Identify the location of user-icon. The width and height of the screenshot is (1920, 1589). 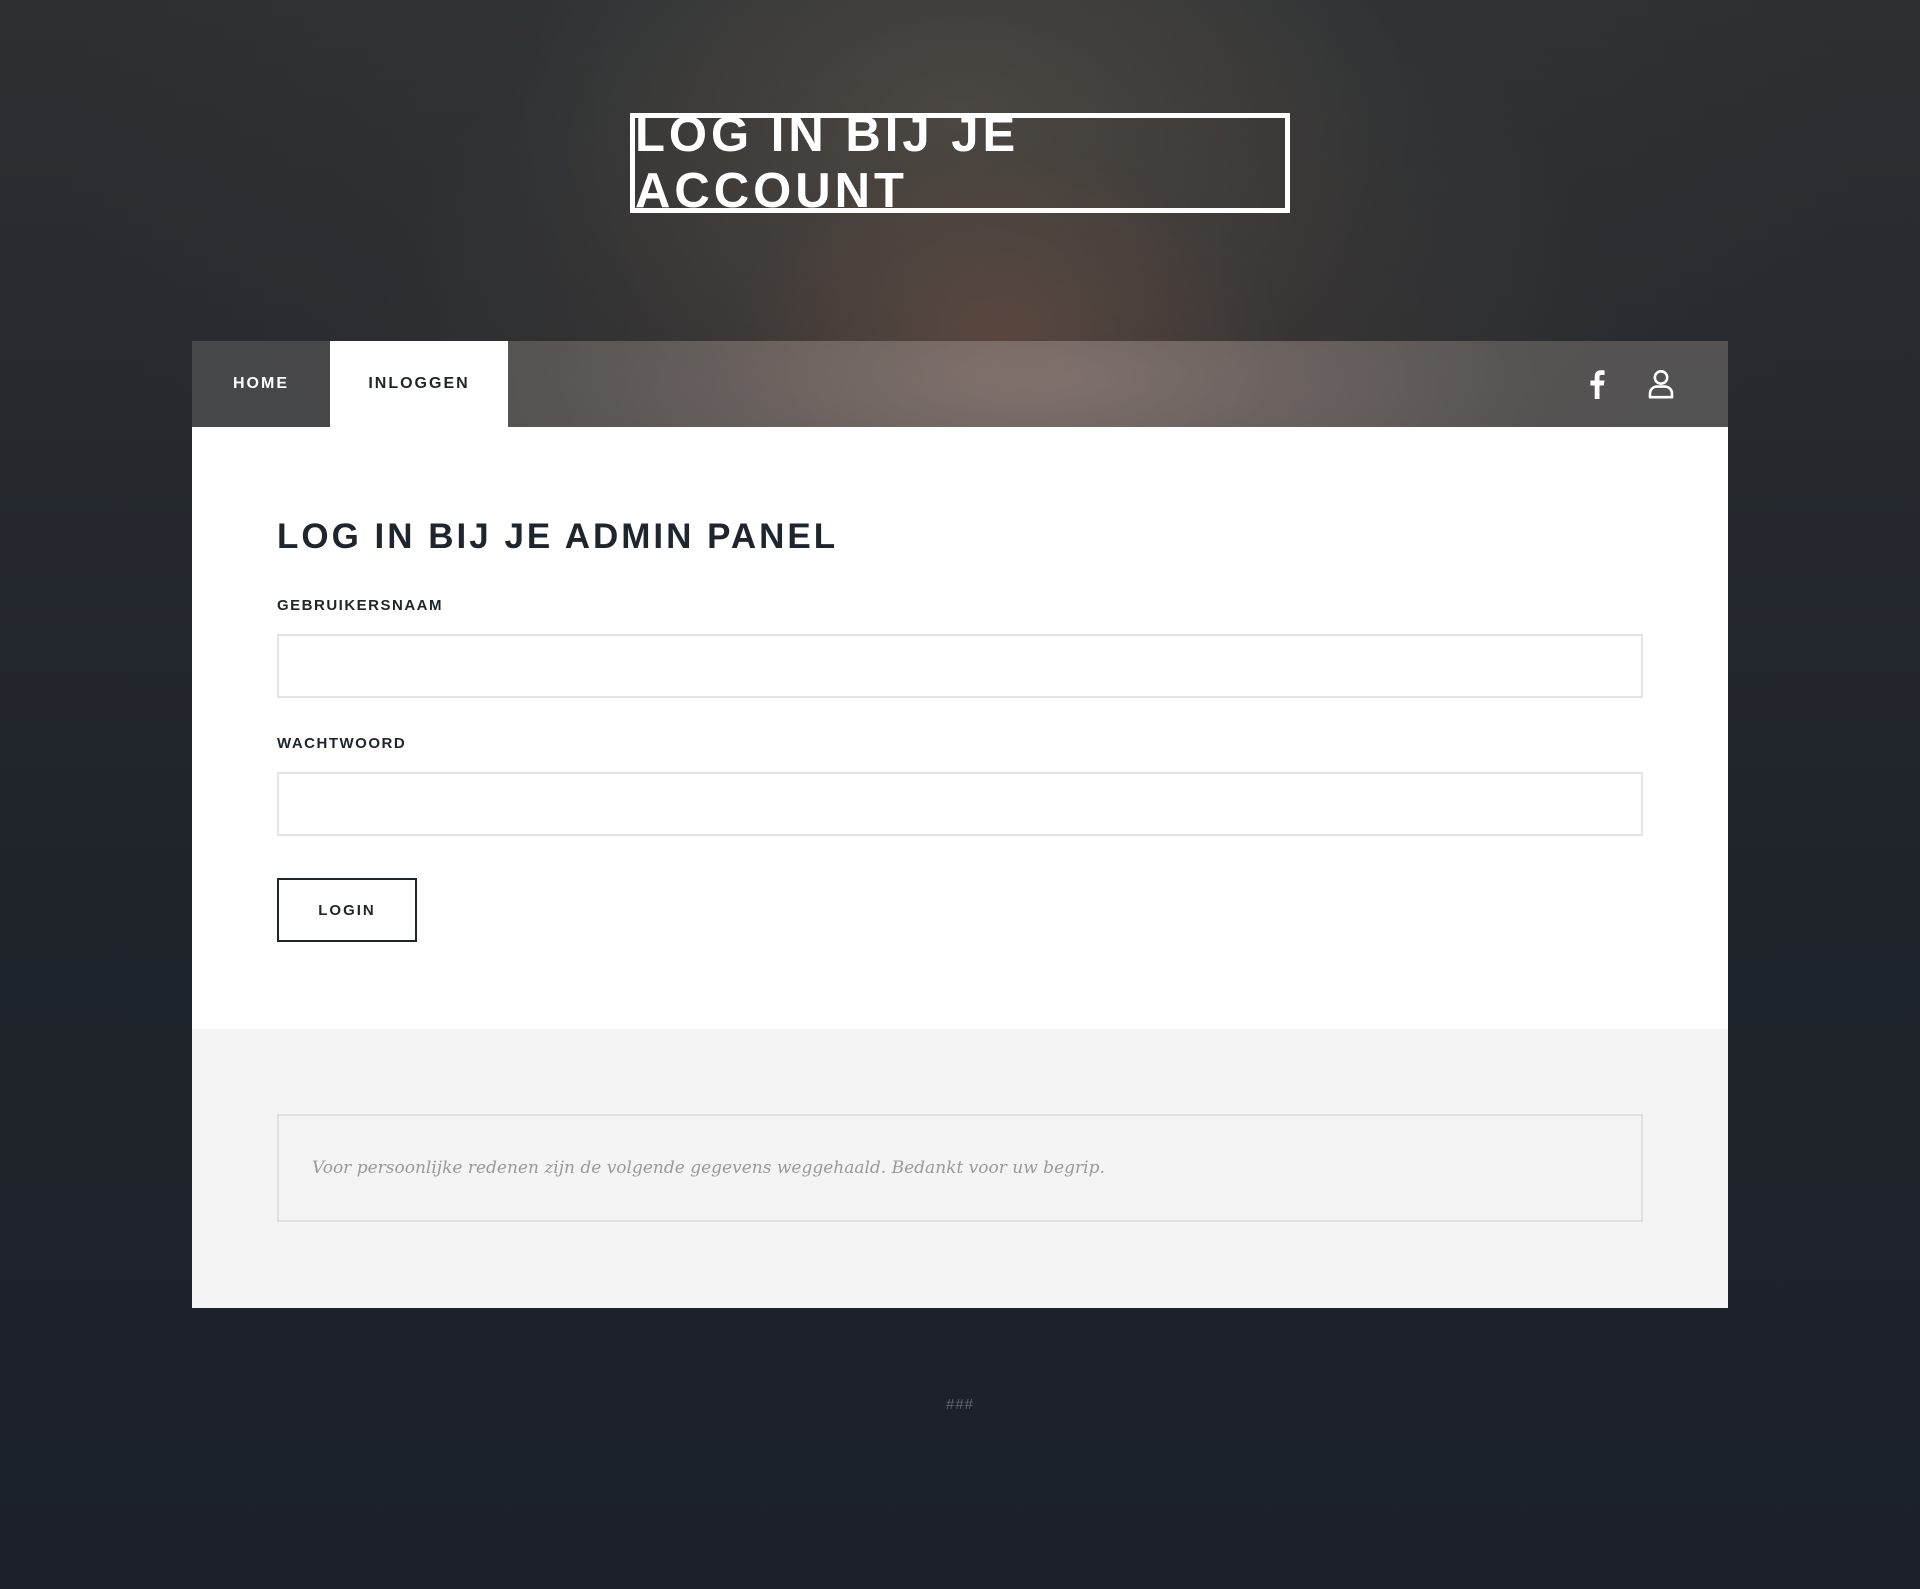
(1661, 384).